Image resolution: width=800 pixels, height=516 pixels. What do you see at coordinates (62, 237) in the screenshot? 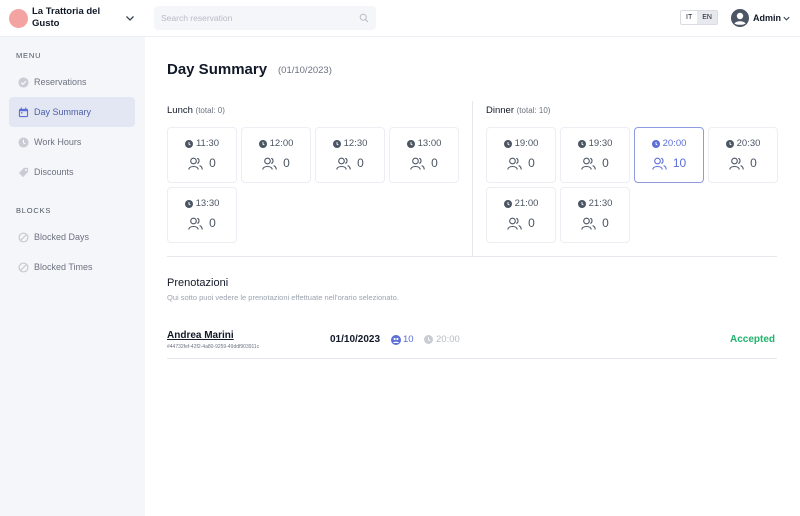
I see `sidebar-item-label: Blocked Days` at bounding box center [62, 237].